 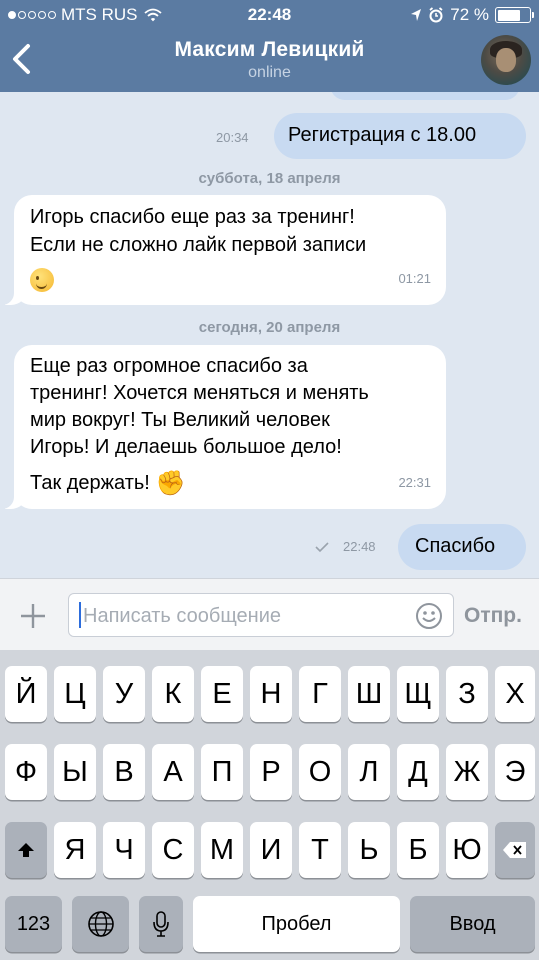 I want to click on send-button: Отпр., so click(x=493, y=616).